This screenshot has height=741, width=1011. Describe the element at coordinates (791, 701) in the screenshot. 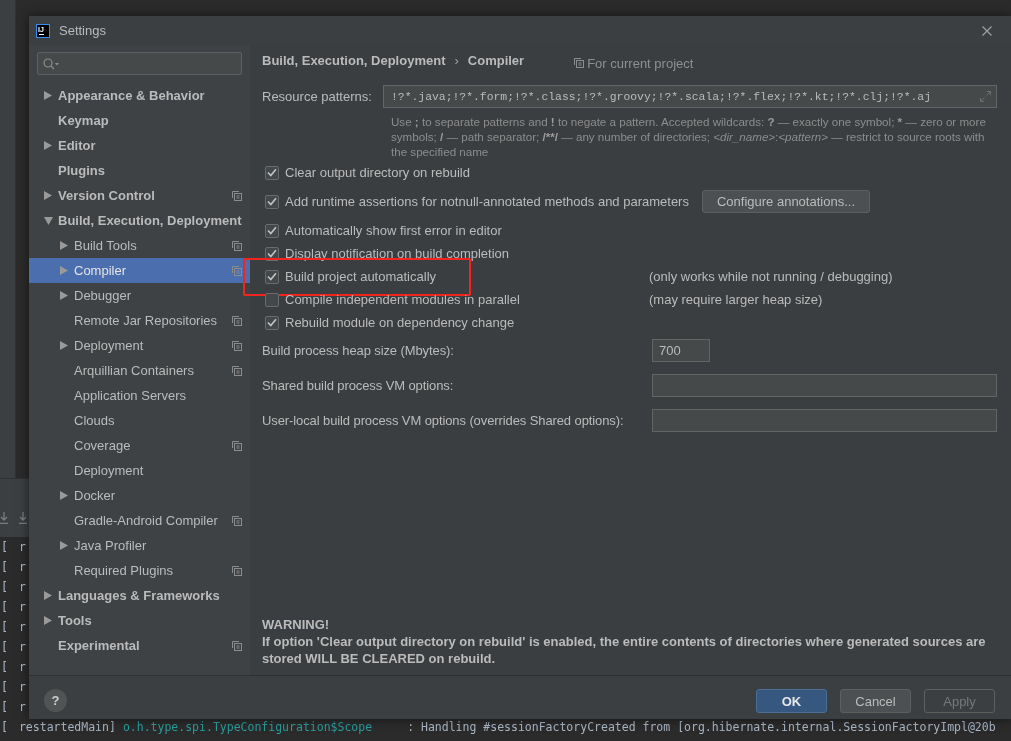

I see `dialog-button: OK` at that location.